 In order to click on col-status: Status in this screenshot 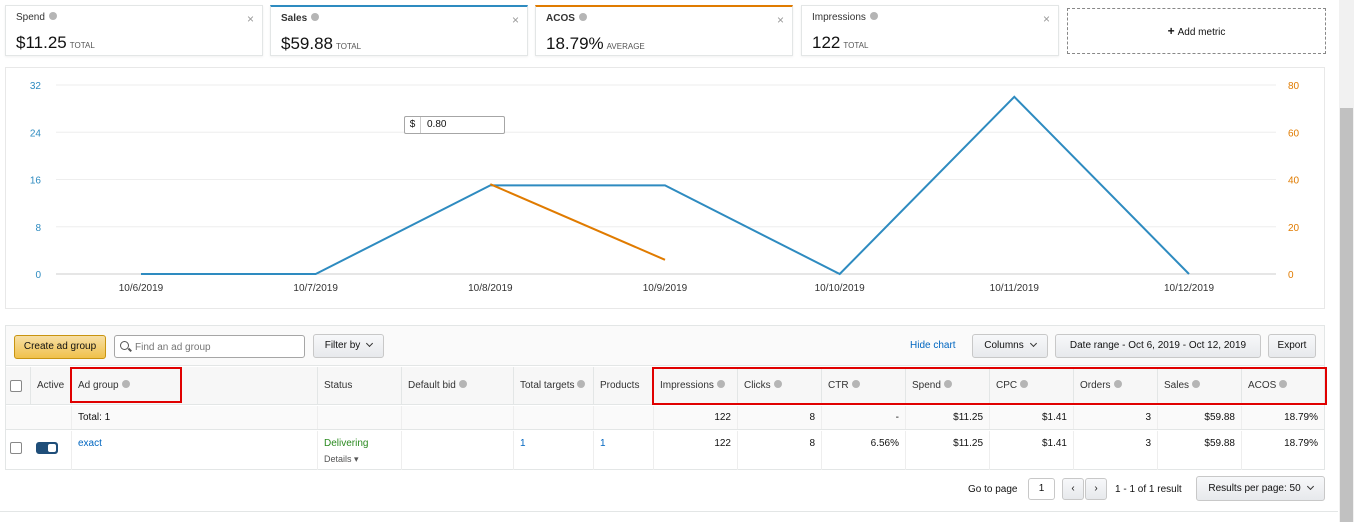, I will do `click(359, 386)`.